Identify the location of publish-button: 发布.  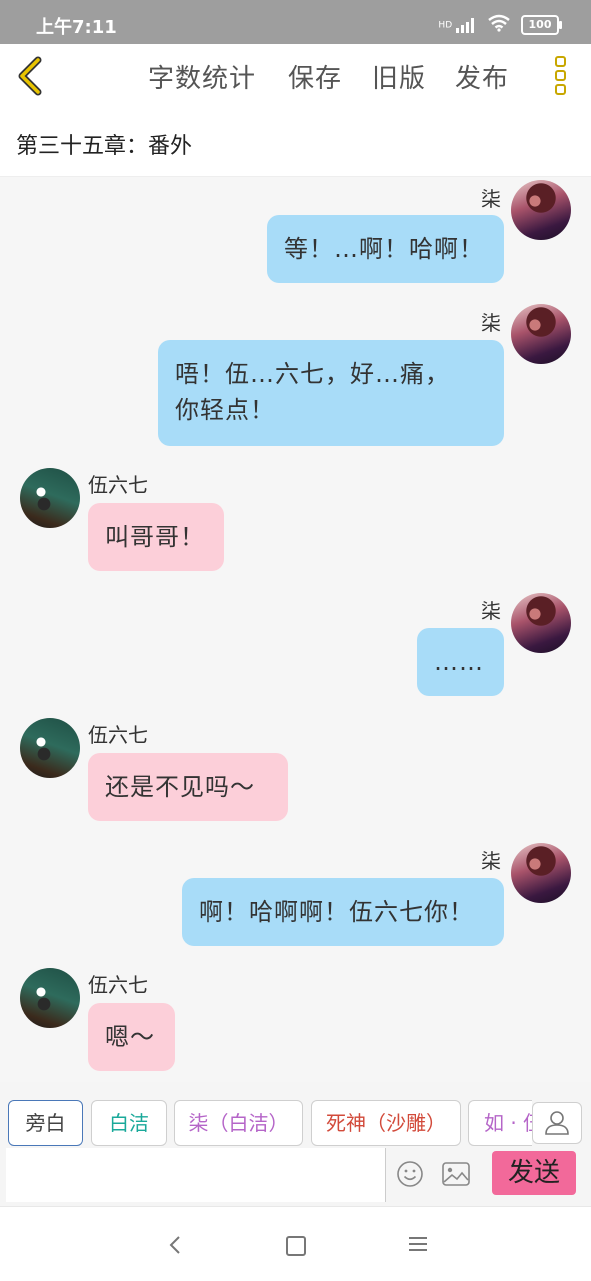
(482, 76).